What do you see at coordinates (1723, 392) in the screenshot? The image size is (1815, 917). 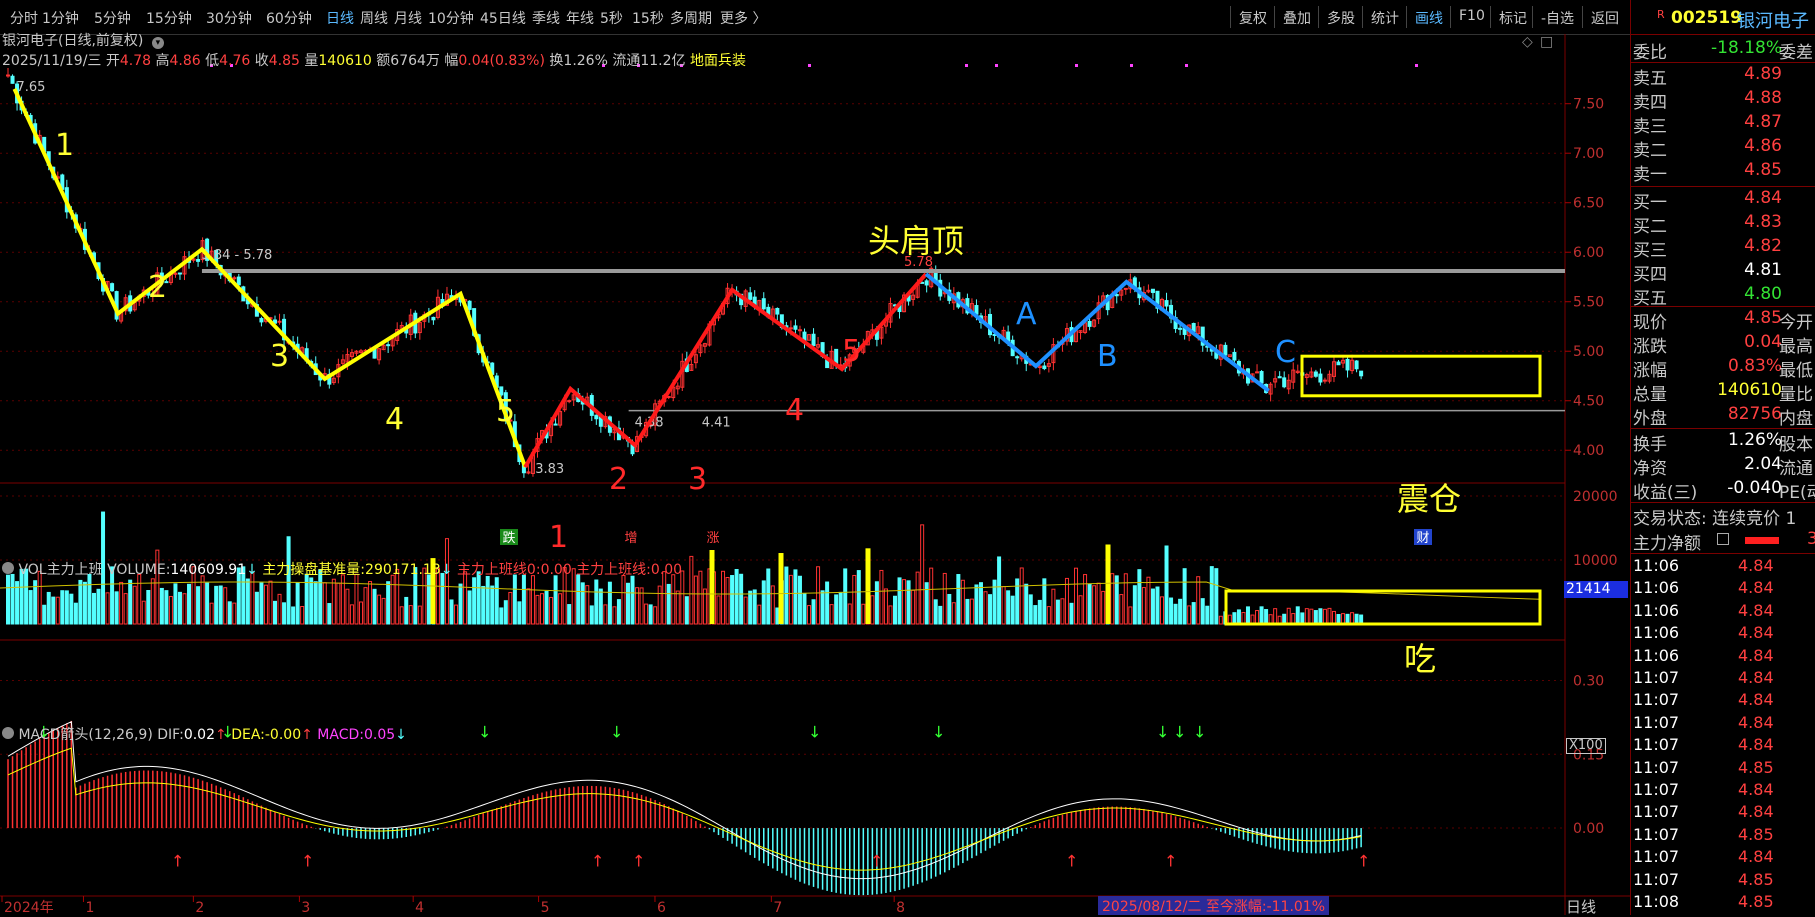 I see `stat-row: 总量 140610 量比` at bounding box center [1723, 392].